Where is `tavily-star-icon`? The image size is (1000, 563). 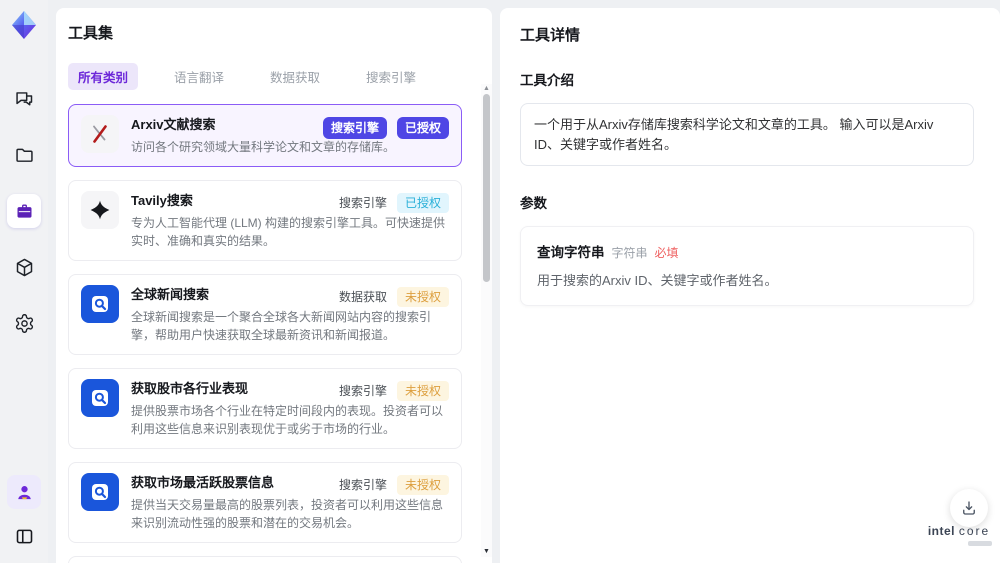 tavily-star-icon is located at coordinates (100, 210).